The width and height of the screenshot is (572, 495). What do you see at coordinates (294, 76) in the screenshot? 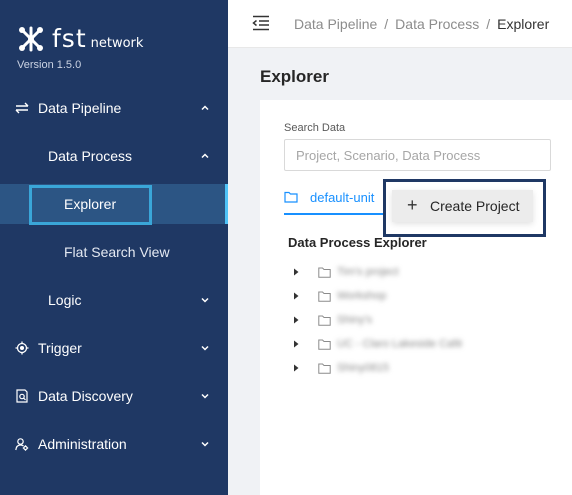
I see `page-title: Explorer` at bounding box center [294, 76].